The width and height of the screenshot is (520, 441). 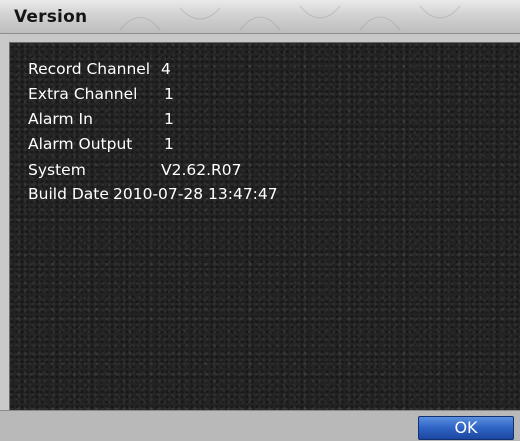 I want to click on extra-channel-label: Extra Channel, so click(x=83, y=94).